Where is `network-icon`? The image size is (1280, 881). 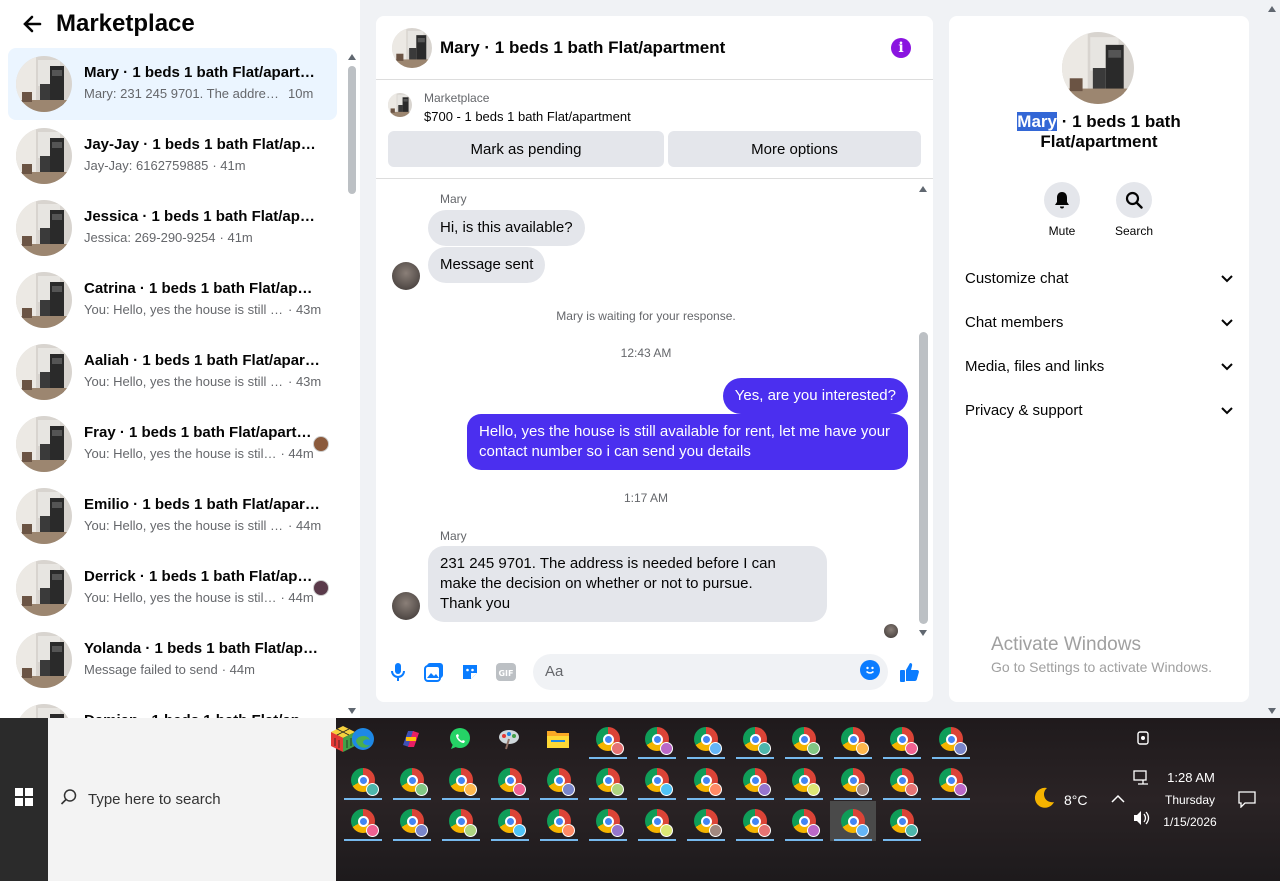 network-icon is located at coordinates (1142, 779).